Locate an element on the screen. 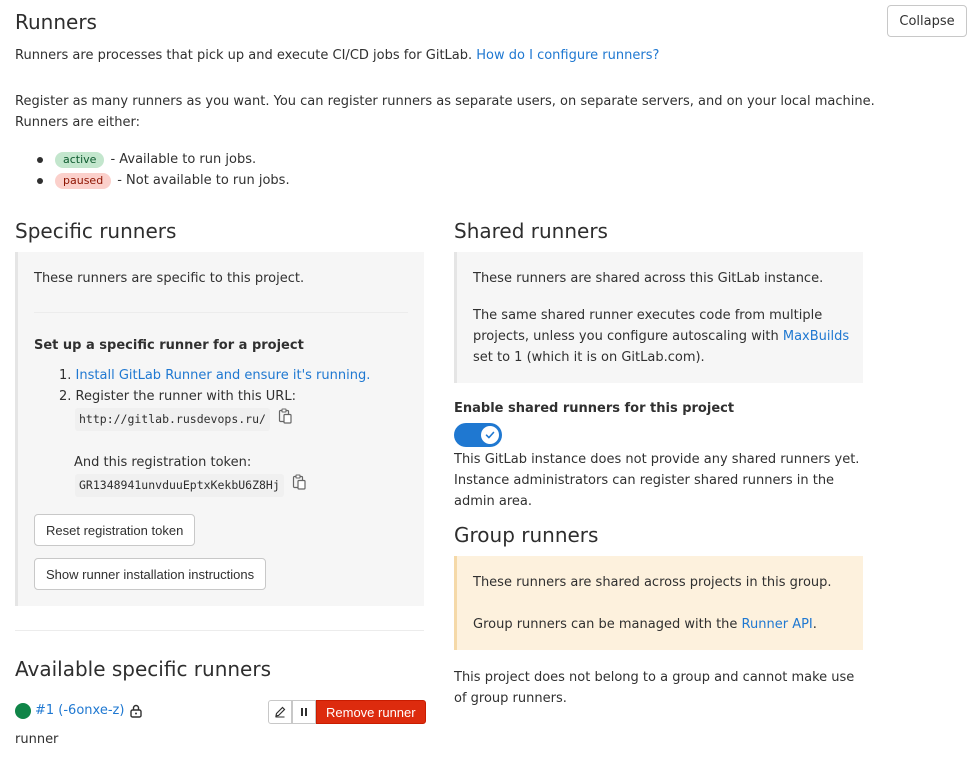  pause-runner-icon is located at coordinates (304, 712).